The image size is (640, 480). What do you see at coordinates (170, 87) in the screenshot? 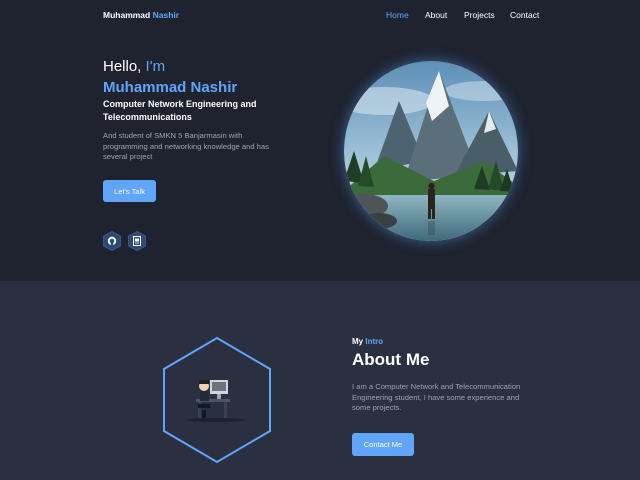
I see `hero-name: Muhammad Nashir` at bounding box center [170, 87].